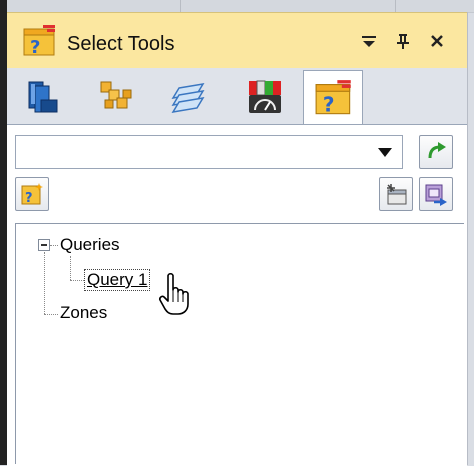  What do you see at coordinates (437, 41) in the screenshot?
I see `close-icon` at bounding box center [437, 41].